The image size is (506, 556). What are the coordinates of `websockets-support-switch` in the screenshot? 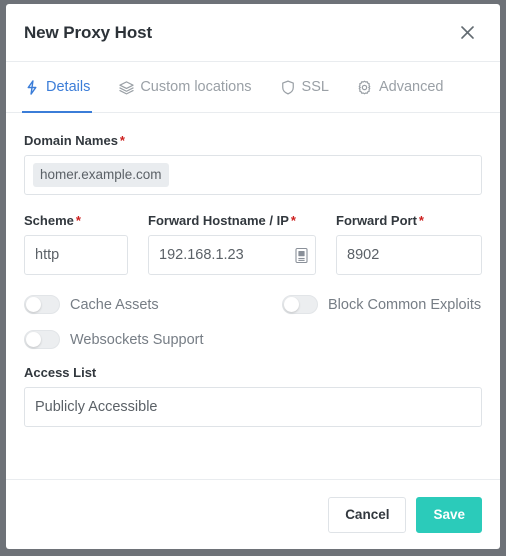 It's located at (42, 339).